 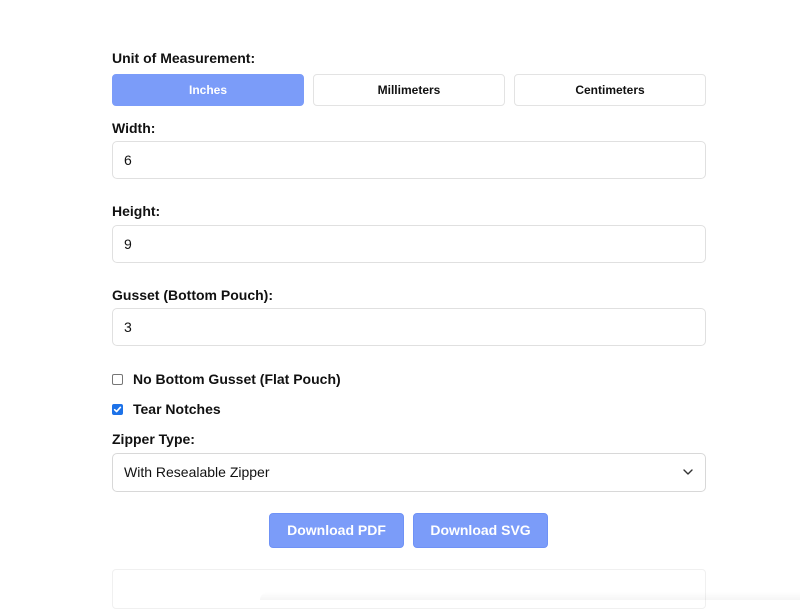 What do you see at coordinates (192, 295) in the screenshot?
I see `gusset-label: Gusset (Bottom Pouch):` at bounding box center [192, 295].